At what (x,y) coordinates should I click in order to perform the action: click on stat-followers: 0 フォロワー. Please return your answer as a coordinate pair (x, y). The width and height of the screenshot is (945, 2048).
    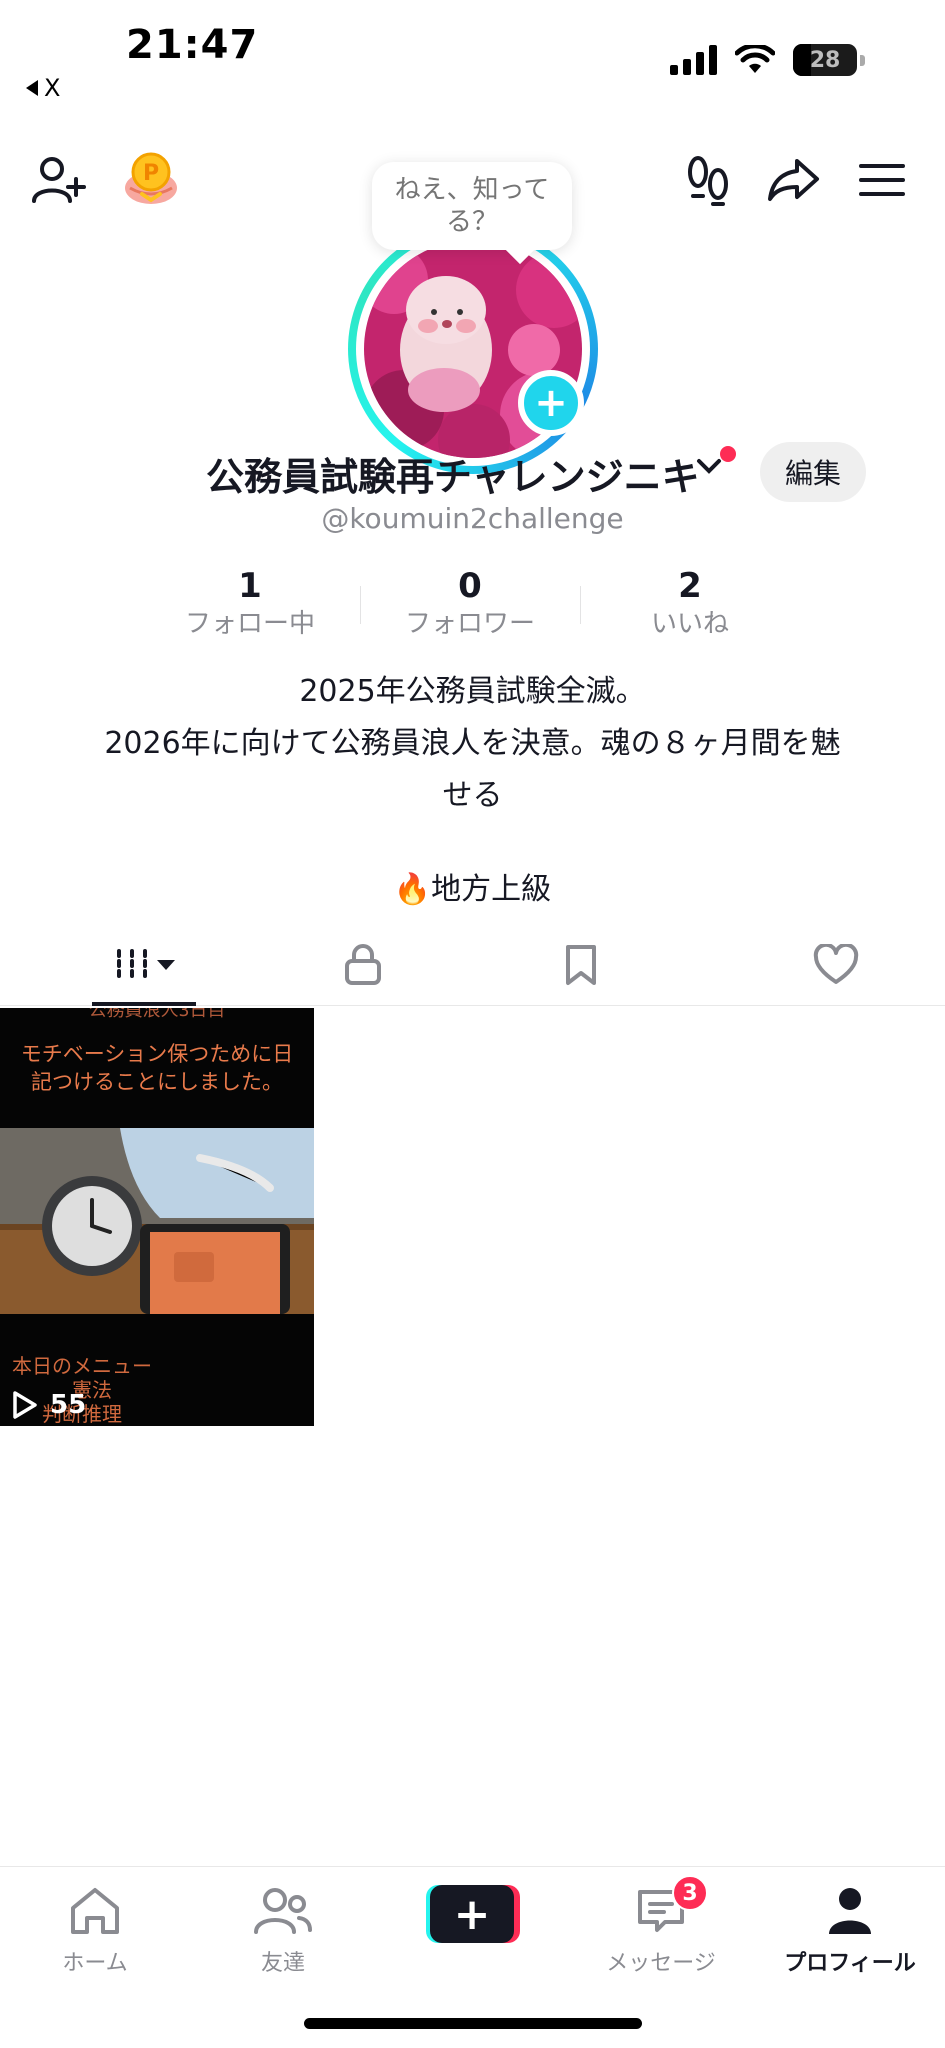
    Looking at the image, I should click on (470, 606).